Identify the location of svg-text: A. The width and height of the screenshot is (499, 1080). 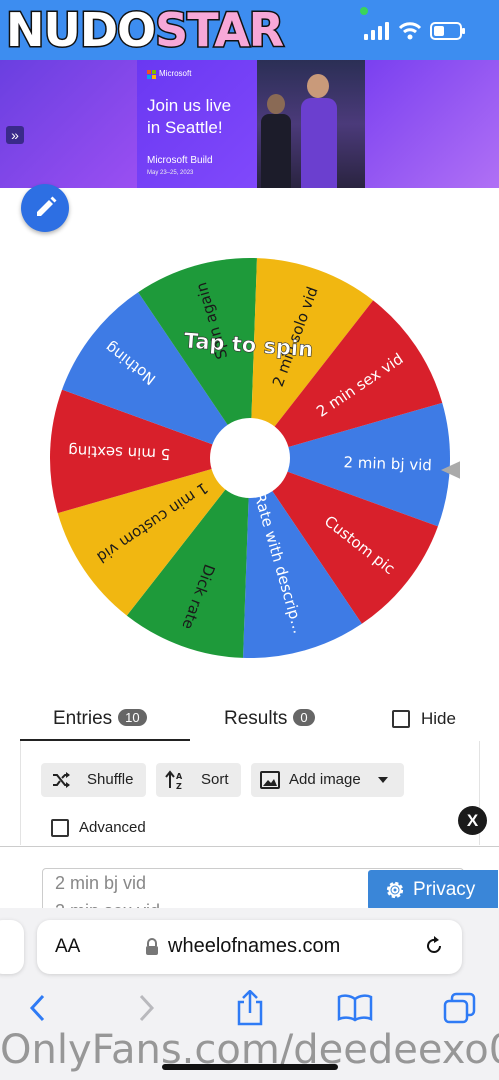
(179, 776).